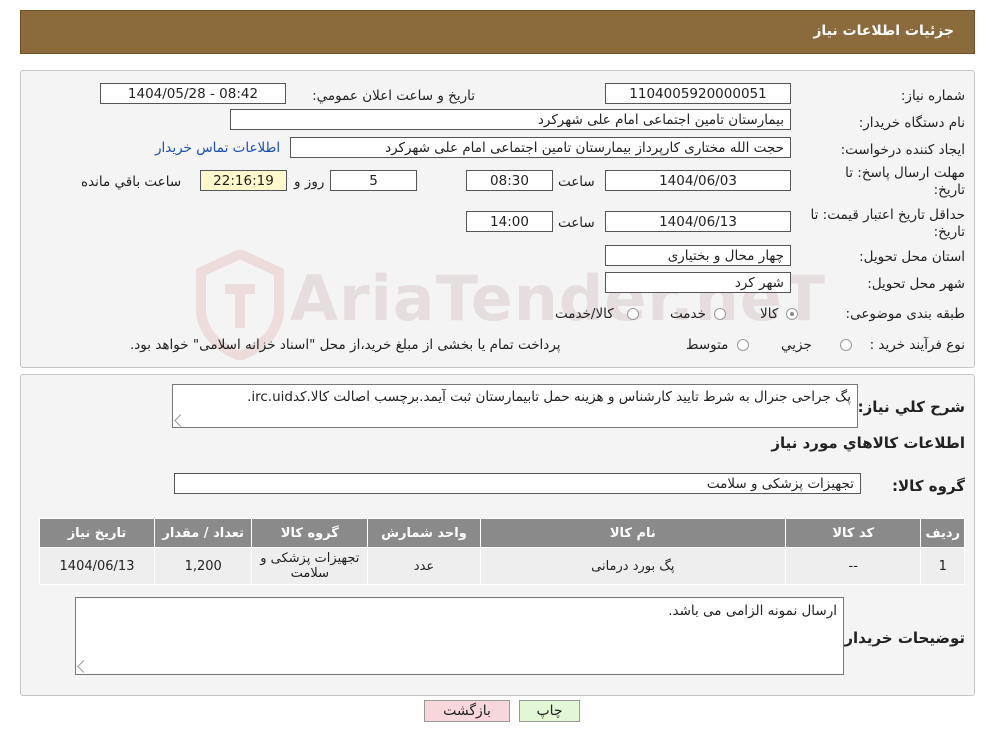  I want to click on category-option-service: خدمت, so click(688, 314).